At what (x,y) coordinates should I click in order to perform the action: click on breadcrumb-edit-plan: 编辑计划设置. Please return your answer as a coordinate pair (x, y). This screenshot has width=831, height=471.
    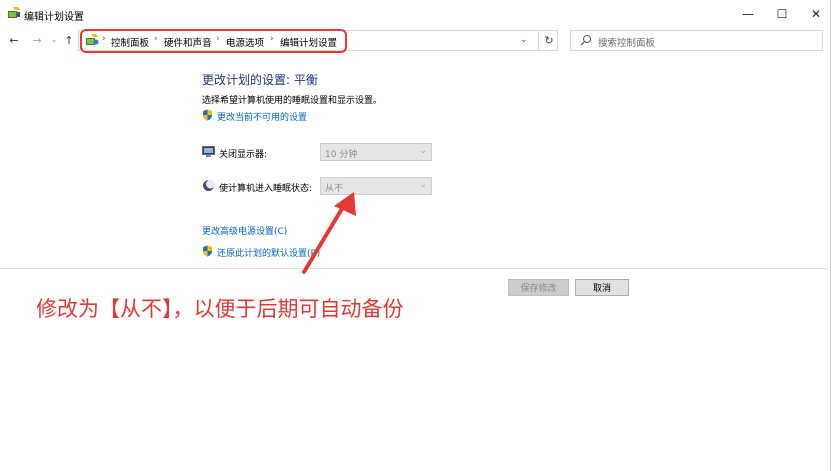
    Looking at the image, I should click on (308, 42).